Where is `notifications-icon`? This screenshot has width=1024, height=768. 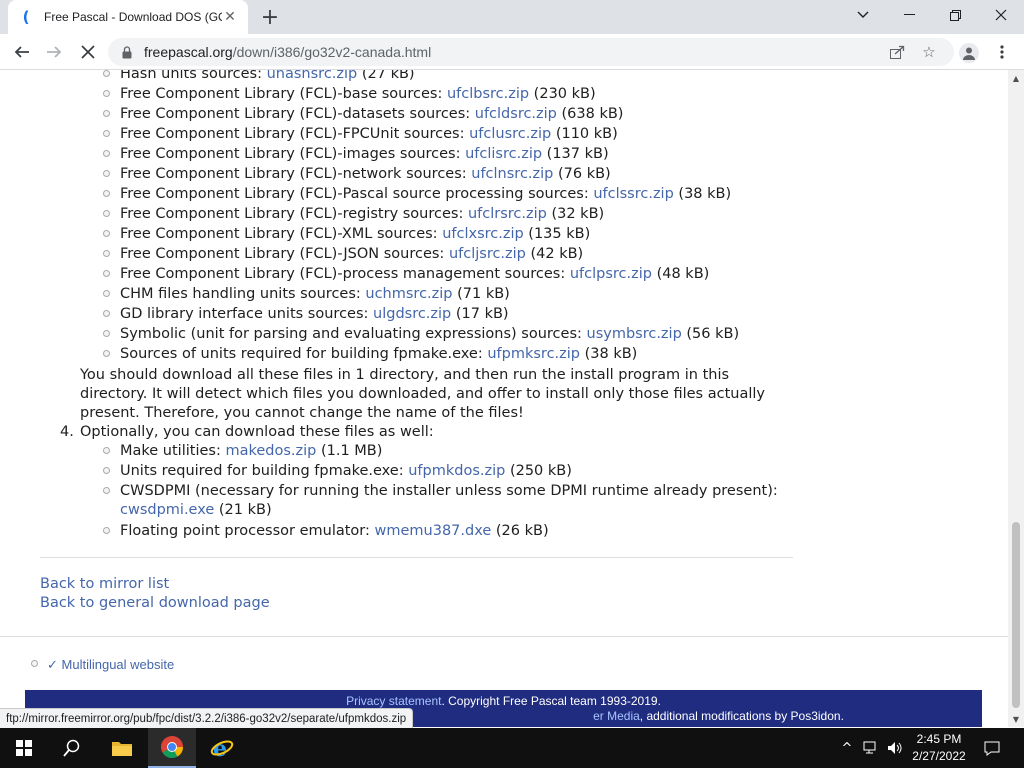 notifications-icon is located at coordinates (992, 748).